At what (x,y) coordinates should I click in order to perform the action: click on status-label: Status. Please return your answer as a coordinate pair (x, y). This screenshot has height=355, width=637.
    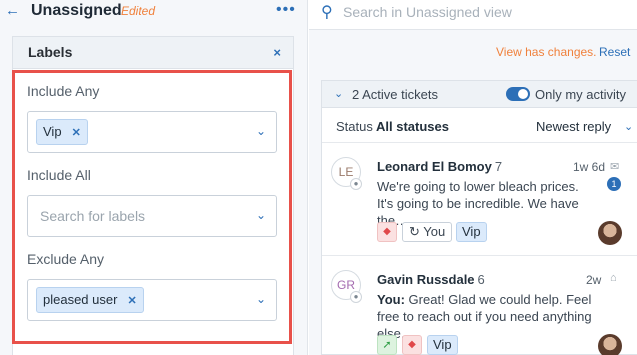
    Looking at the image, I should click on (354, 126).